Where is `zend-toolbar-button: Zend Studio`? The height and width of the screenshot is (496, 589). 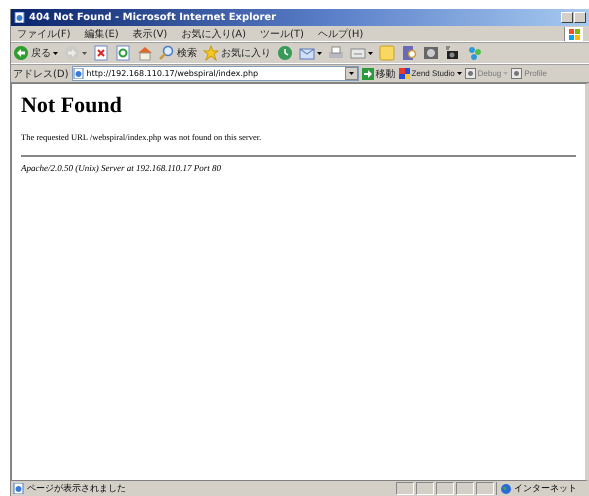
zend-toolbar-button: Zend Studio is located at coordinates (430, 73).